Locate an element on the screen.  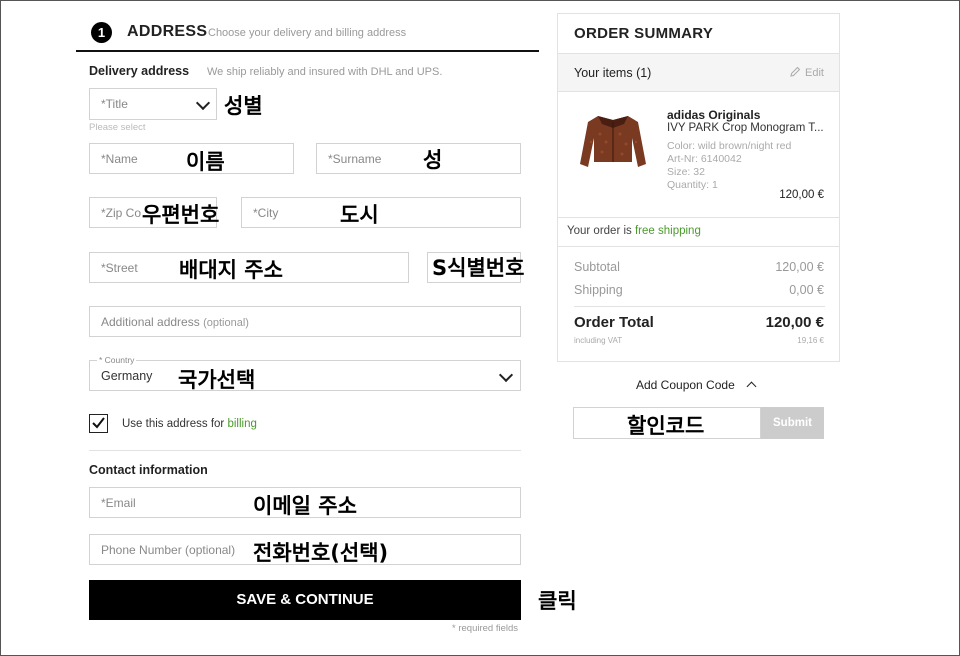
city-field: *City is located at coordinates (381, 212).